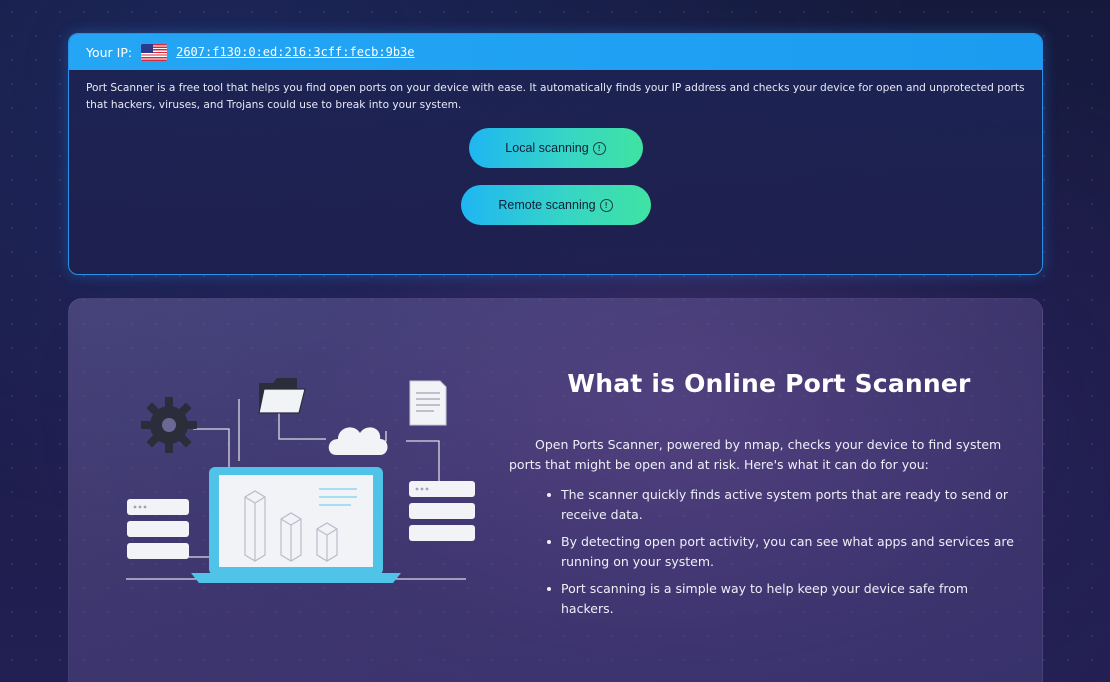  What do you see at coordinates (169, 425) in the screenshot?
I see `gear-icon` at bounding box center [169, 425].